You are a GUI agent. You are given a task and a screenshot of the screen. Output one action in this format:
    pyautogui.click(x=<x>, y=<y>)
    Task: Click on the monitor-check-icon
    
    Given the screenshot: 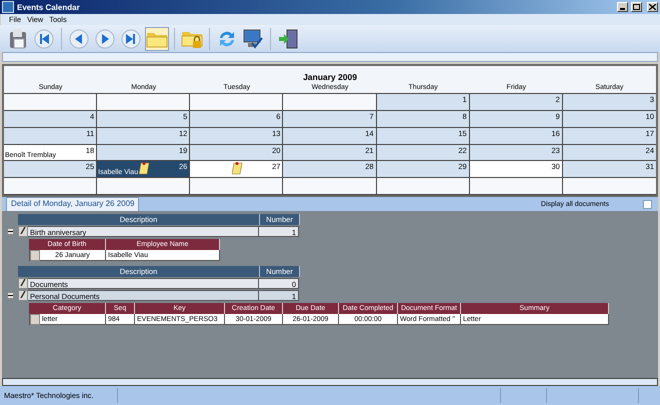 What is the action you would take?
    pyautogui.click(x=253, y=39)
    